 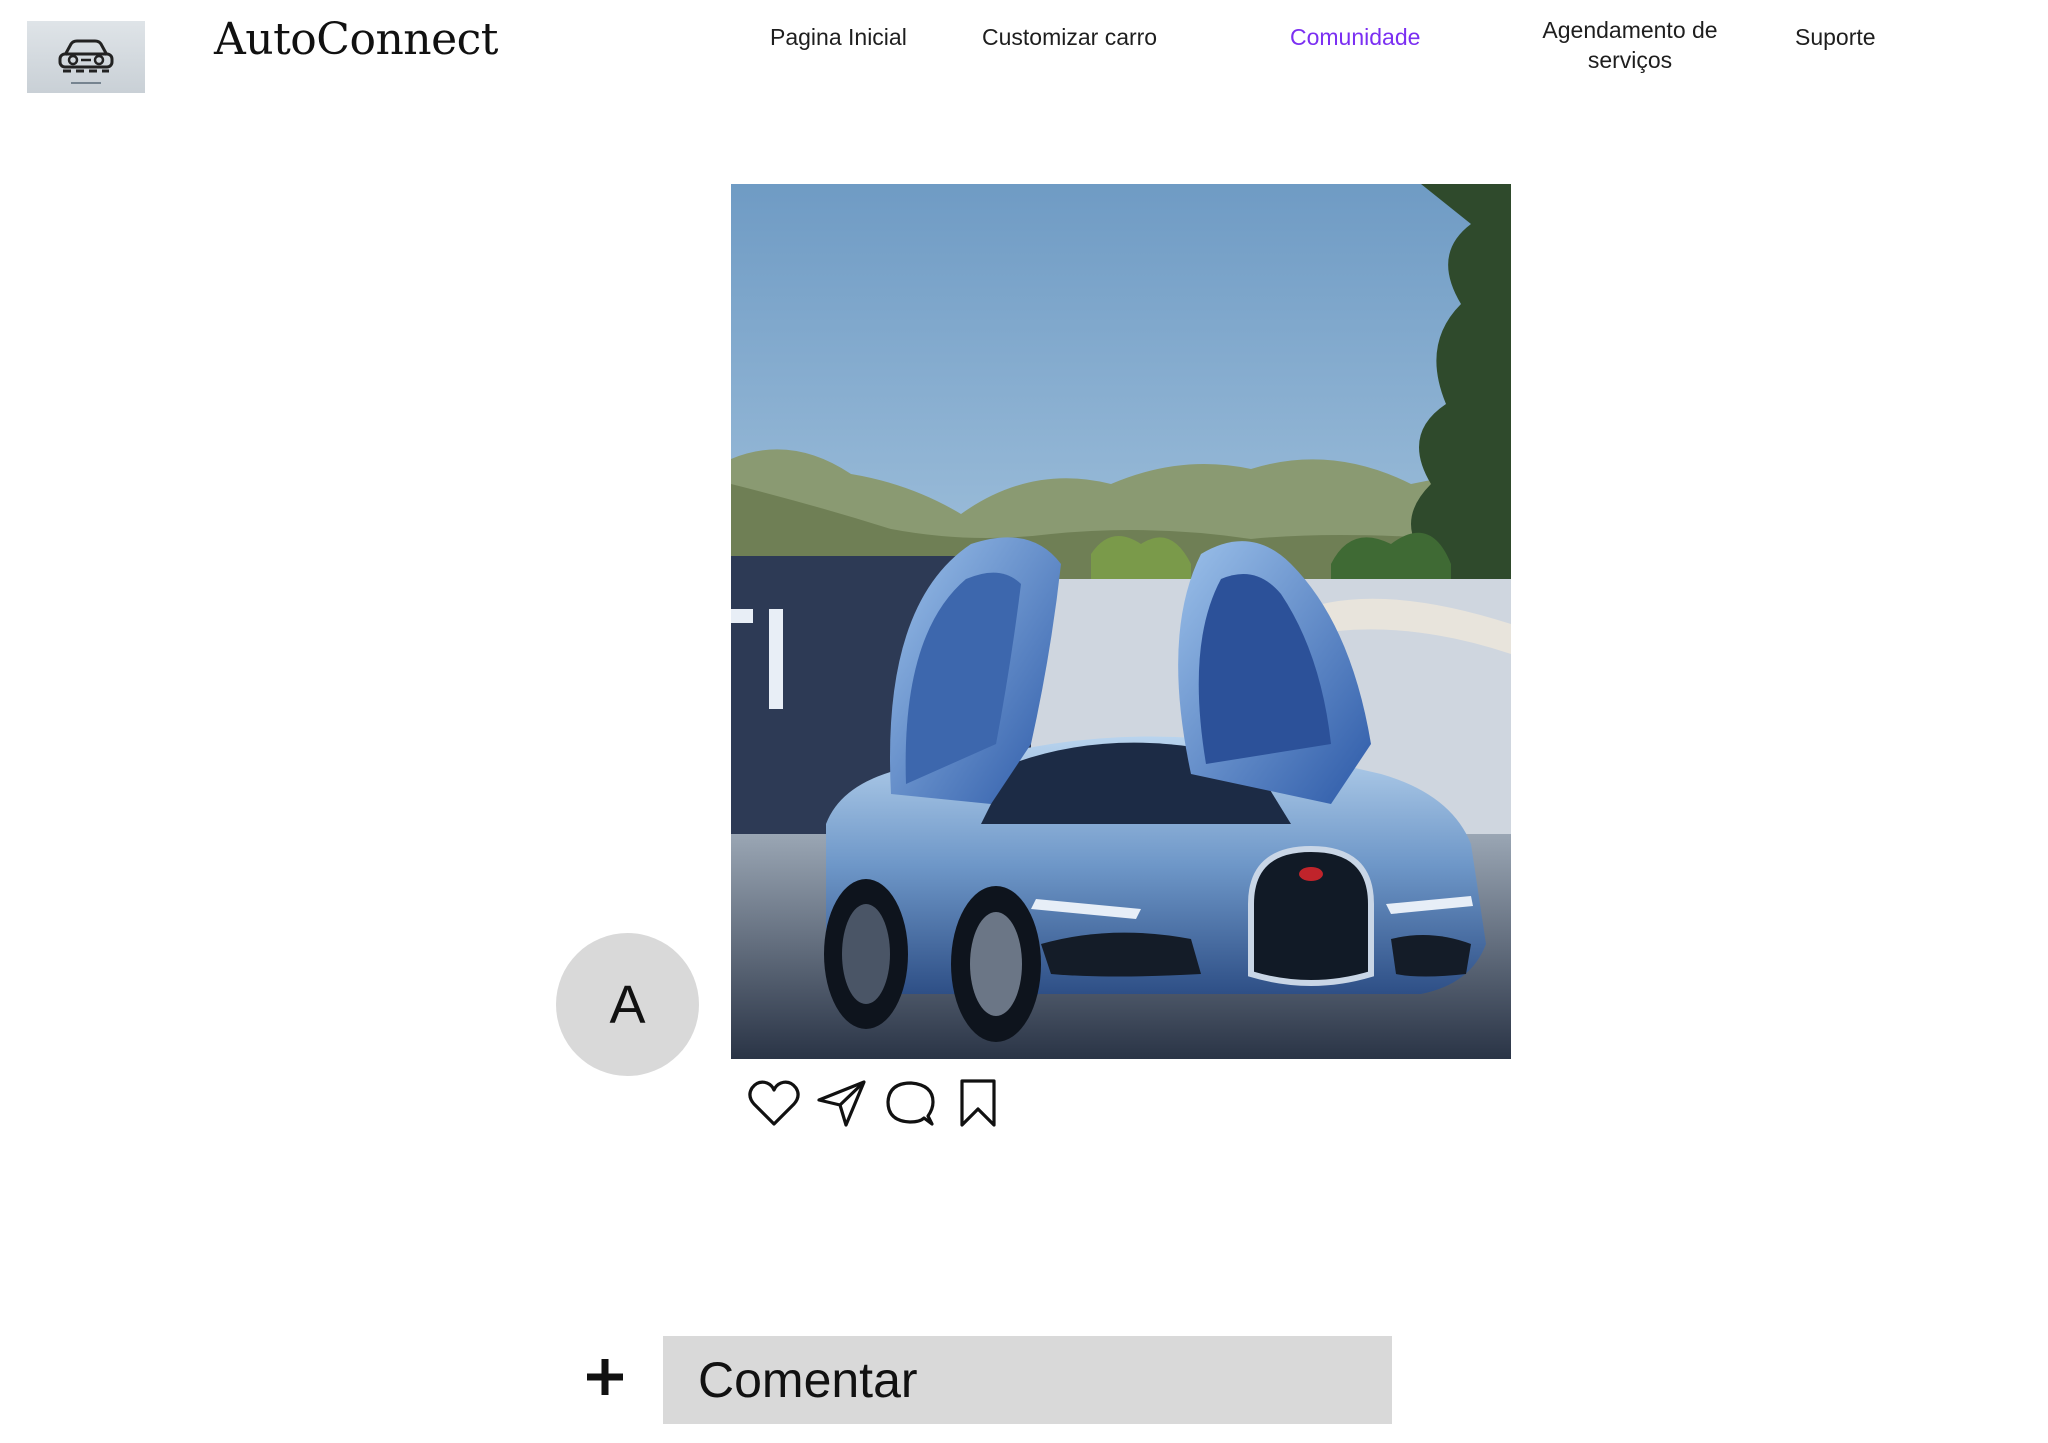 I want to click on send-icon, so click(x=841, y=1103).